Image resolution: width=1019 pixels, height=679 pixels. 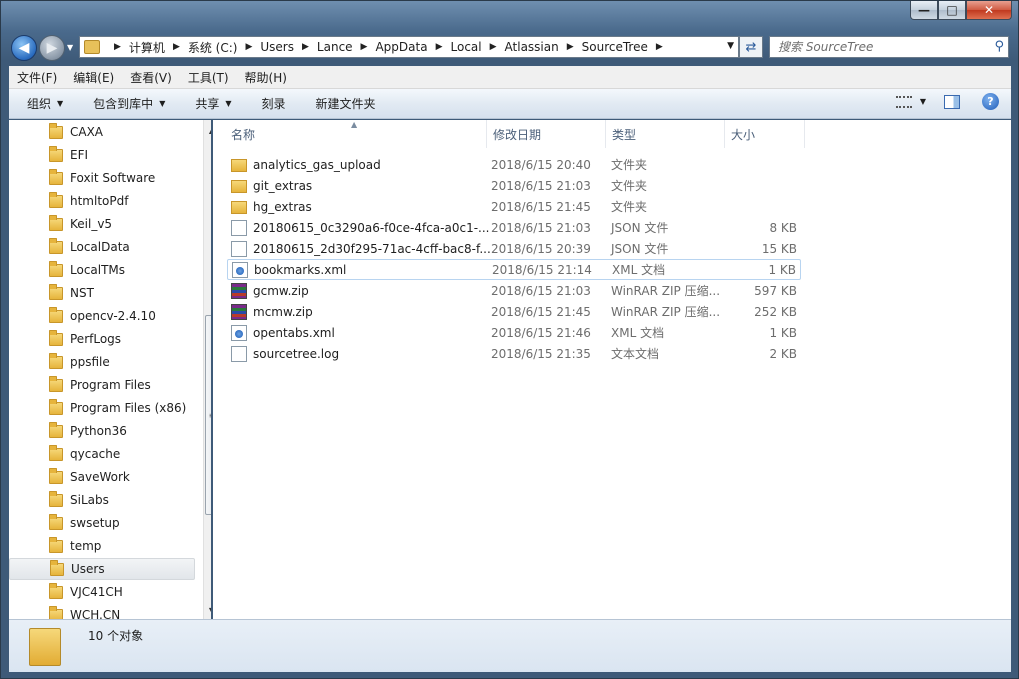 What do you see at coordinates (102, 431) in the screenshot?
I see `tree-item: Python36` at bounding box center [102, 431].